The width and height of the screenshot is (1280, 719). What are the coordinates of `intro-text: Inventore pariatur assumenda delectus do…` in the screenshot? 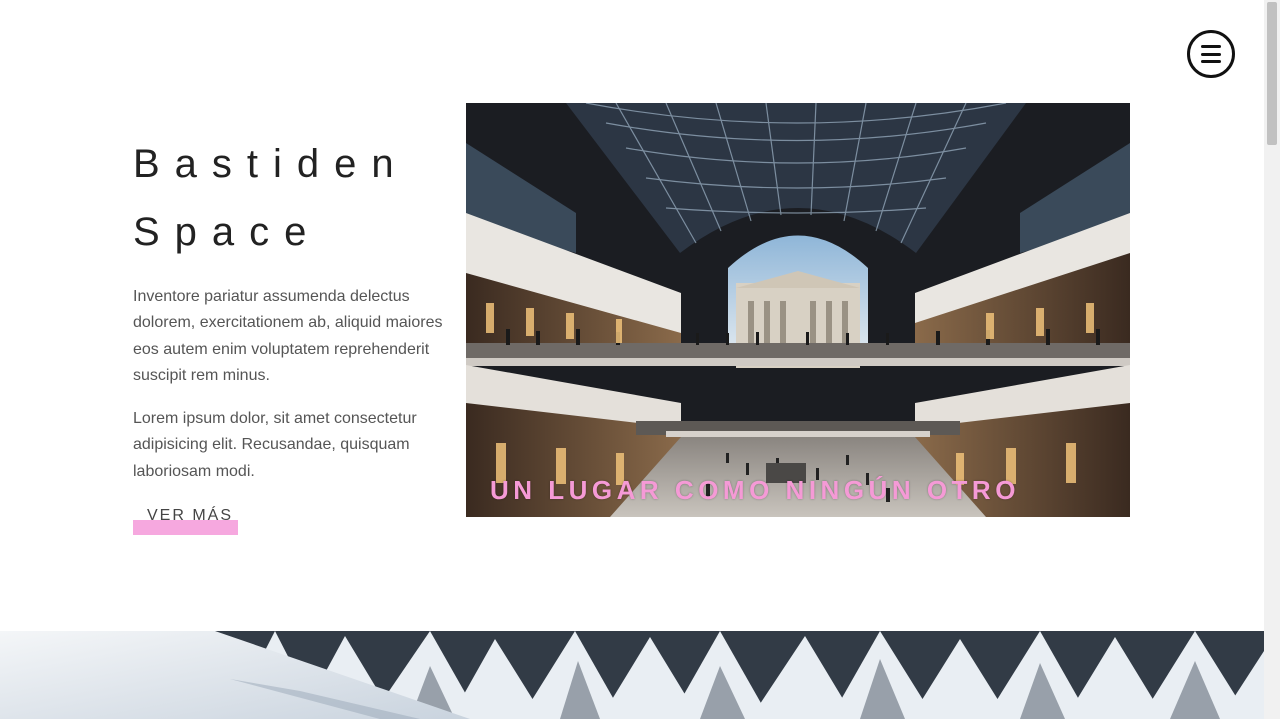 It's located at (295, 393).